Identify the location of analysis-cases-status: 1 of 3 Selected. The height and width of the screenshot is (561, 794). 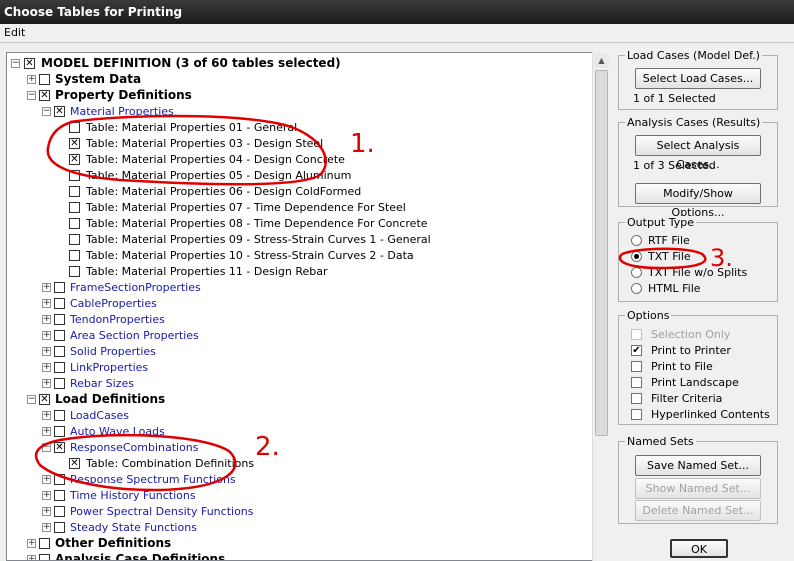
(674, 165).